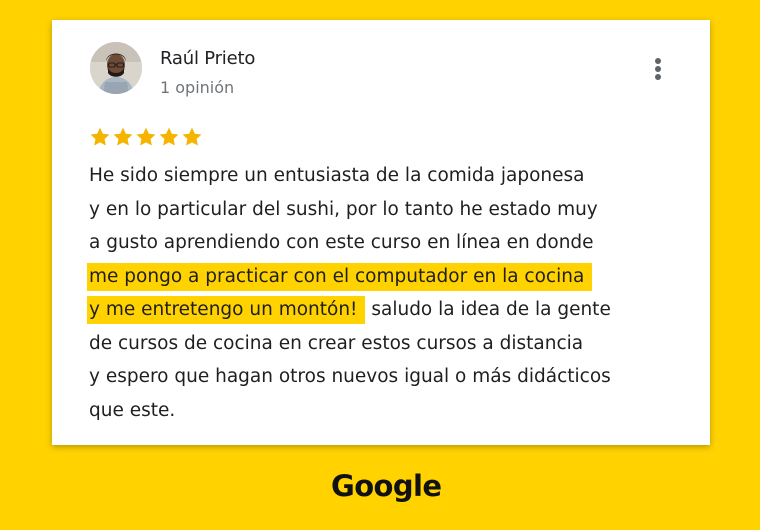  I want to click on star-rating, so click(146, 139).